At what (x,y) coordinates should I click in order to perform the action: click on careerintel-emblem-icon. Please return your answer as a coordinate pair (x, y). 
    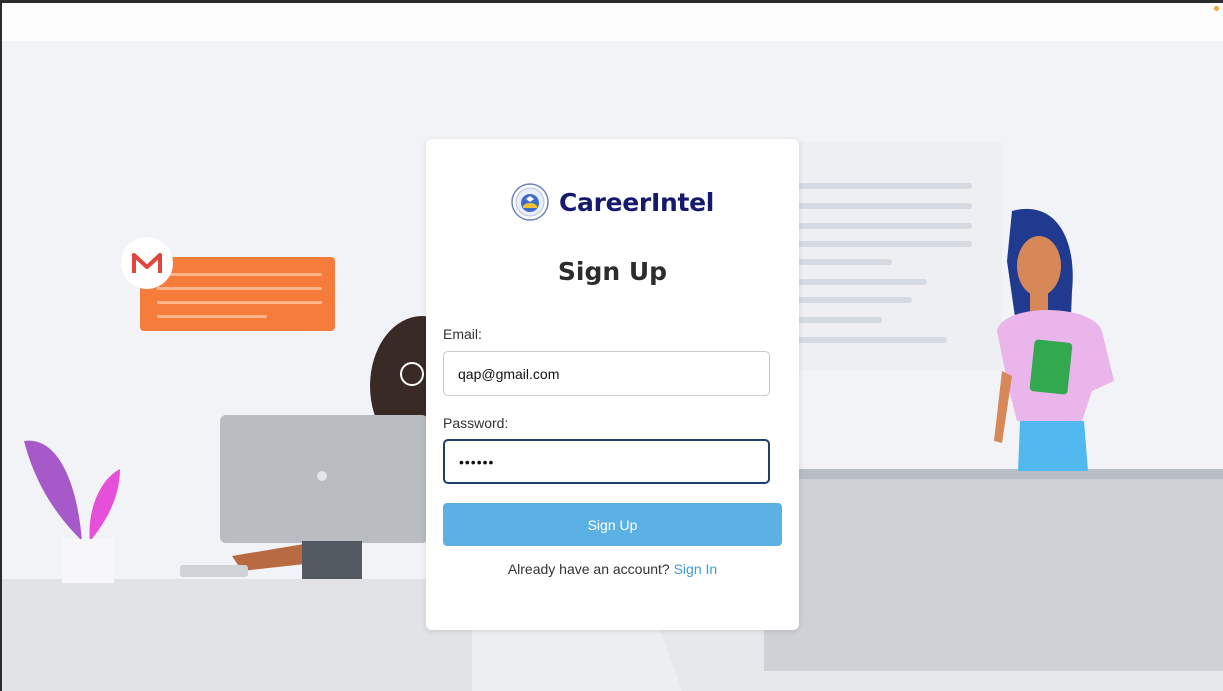
    Looking at the image, I should click on (530, 202).